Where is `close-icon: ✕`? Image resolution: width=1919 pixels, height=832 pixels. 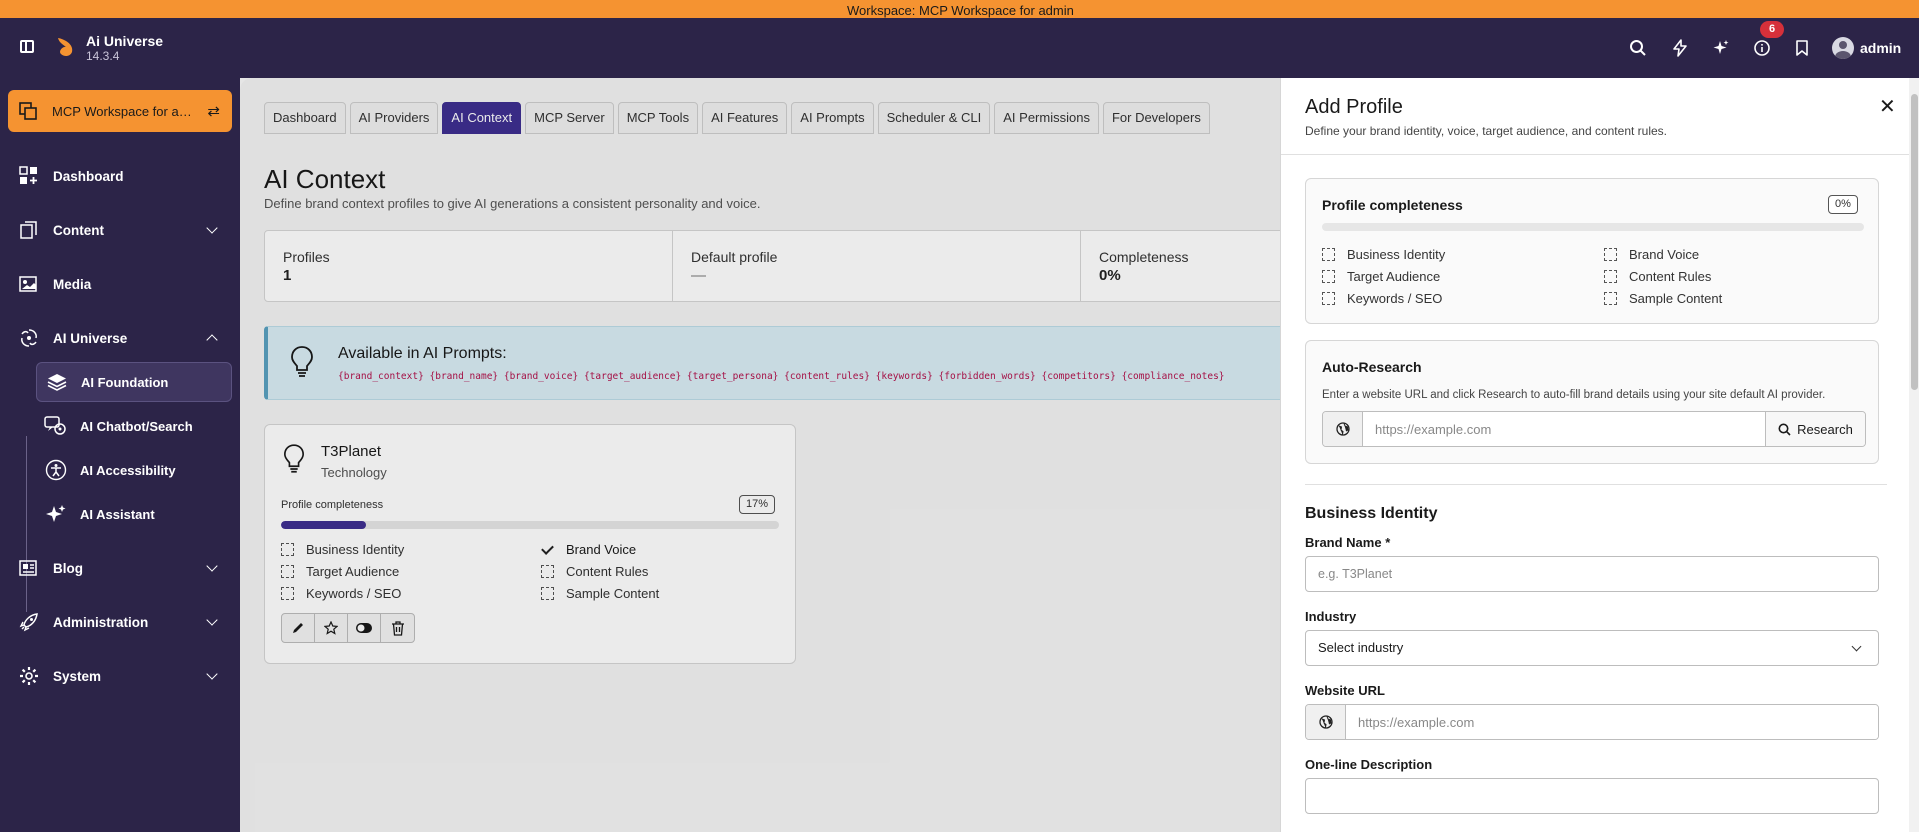 close-icon: ✕ is located at coordinates (1887, 106).